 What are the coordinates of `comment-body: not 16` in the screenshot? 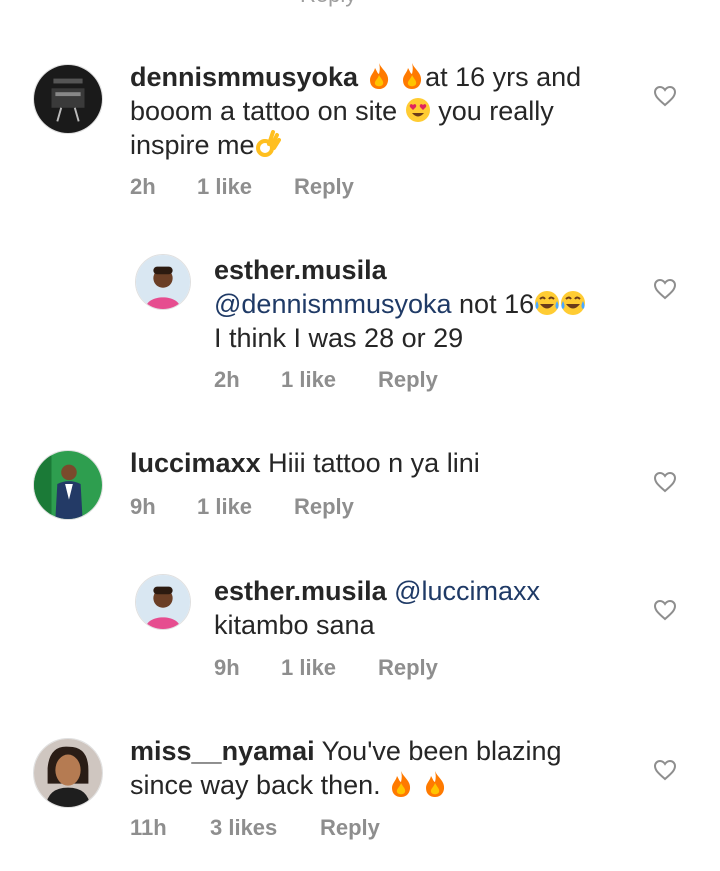 It's located at (497, 304).